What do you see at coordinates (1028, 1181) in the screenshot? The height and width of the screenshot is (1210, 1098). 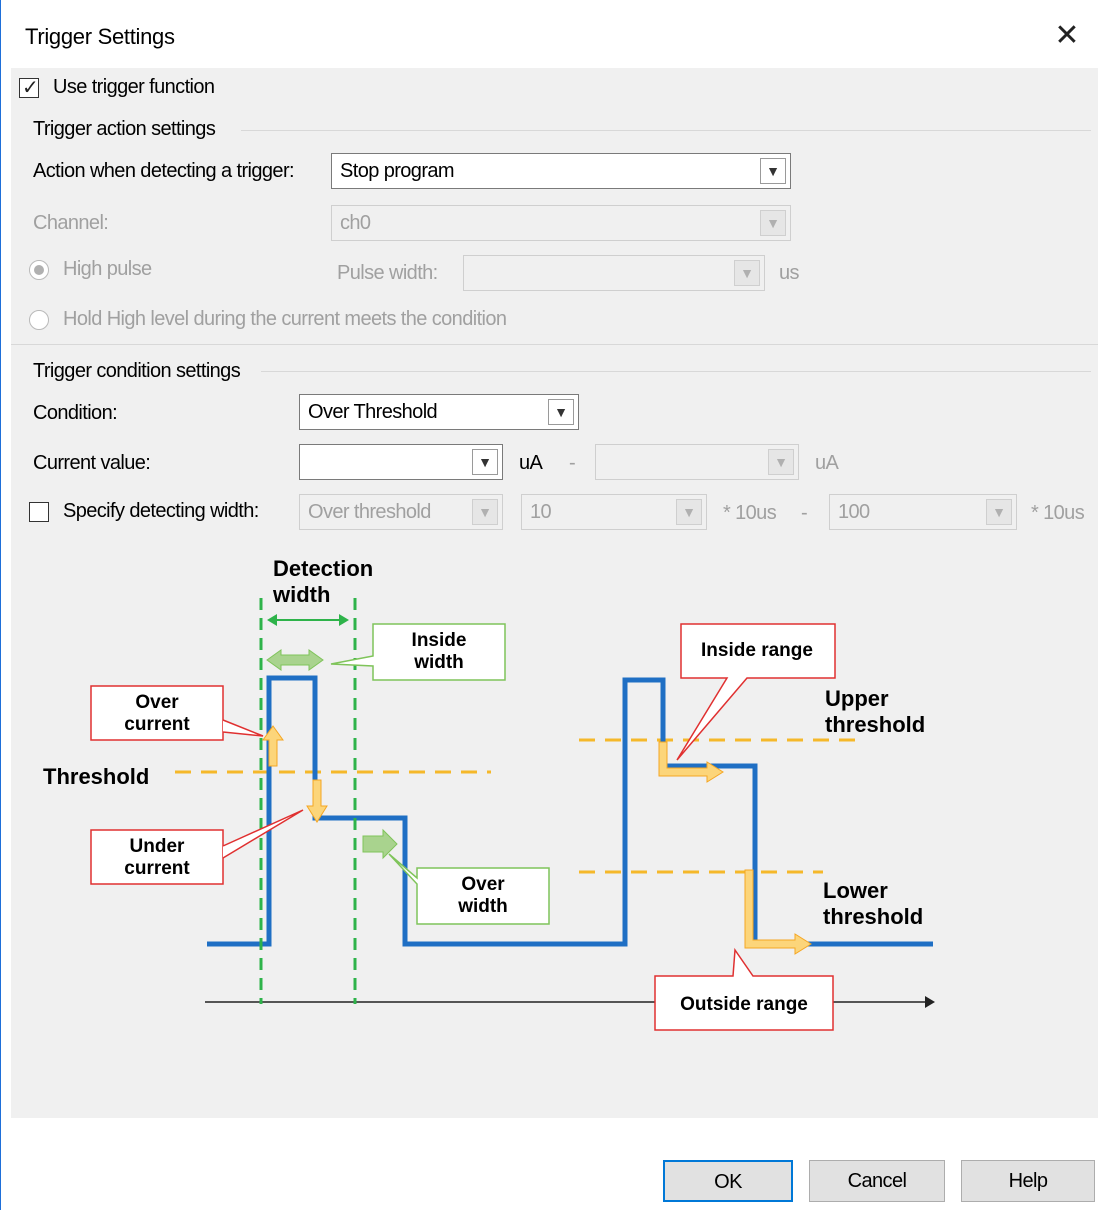 I see `help-button: Help` at bounding box center [1028, 1181].